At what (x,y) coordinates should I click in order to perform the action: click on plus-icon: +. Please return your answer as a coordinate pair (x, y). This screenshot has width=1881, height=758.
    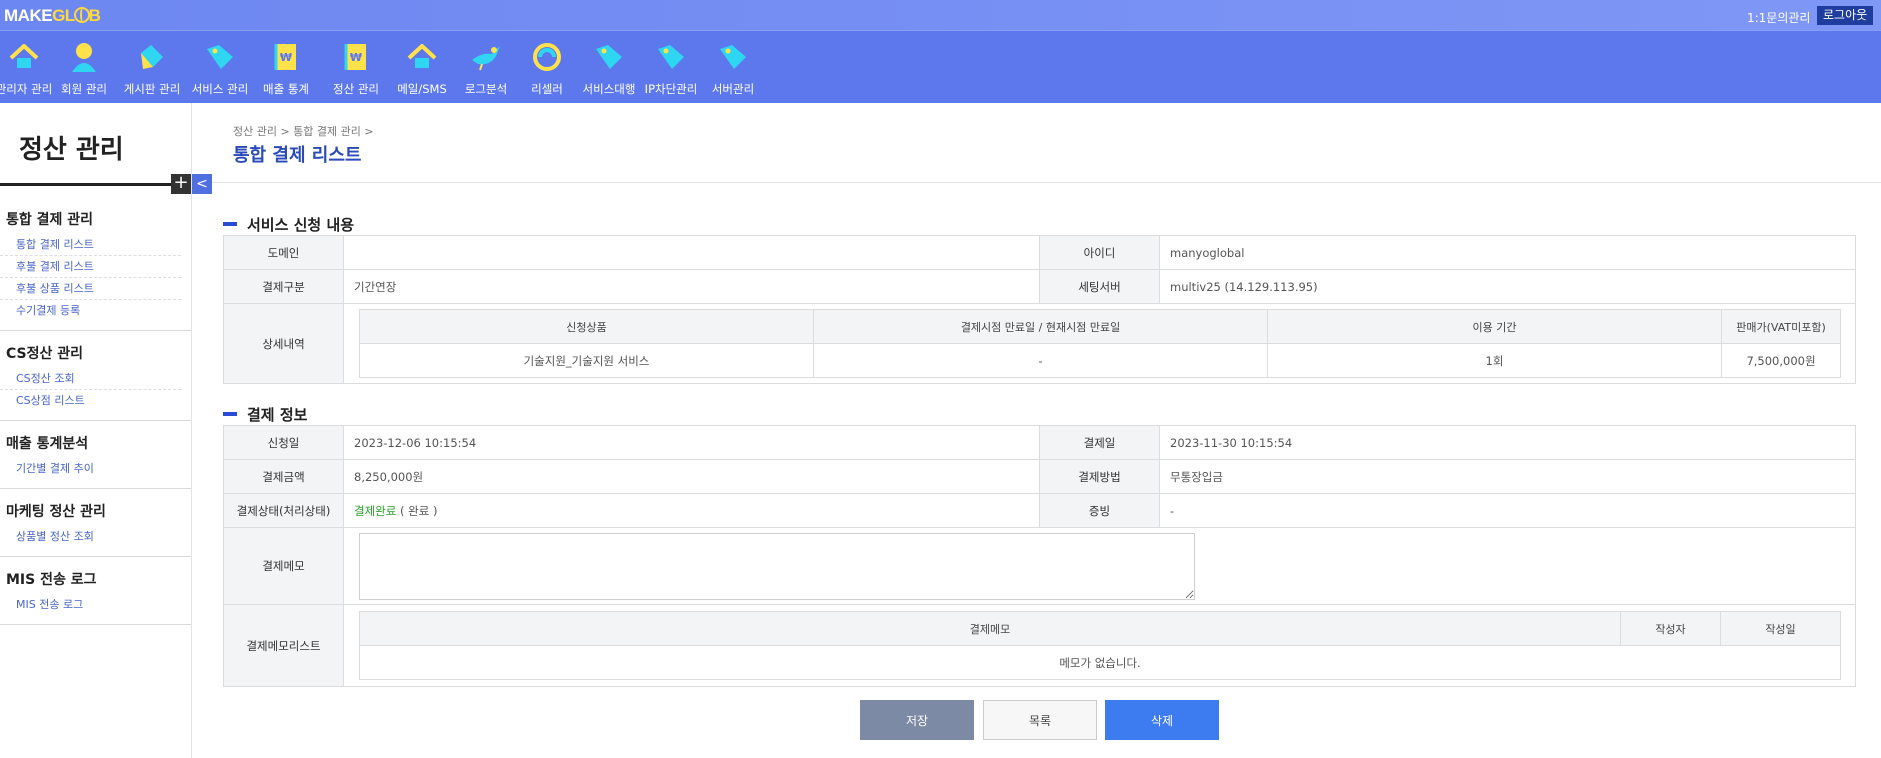
    Looking at the image, I should click on (181, 184).